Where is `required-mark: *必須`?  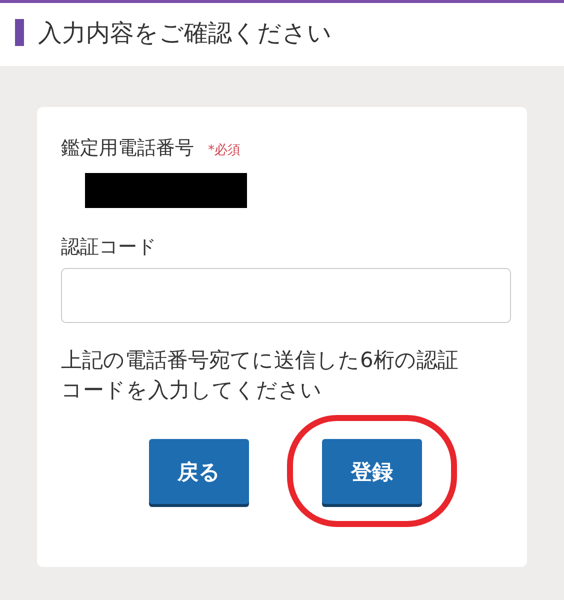 required-mark: *必須 is located at coordinates (224, 150).